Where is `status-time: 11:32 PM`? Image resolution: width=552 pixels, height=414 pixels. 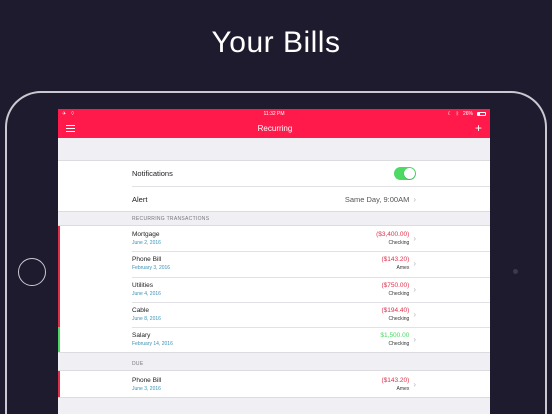 status-time: 11:32 PM is located at coordinates (274, 113).